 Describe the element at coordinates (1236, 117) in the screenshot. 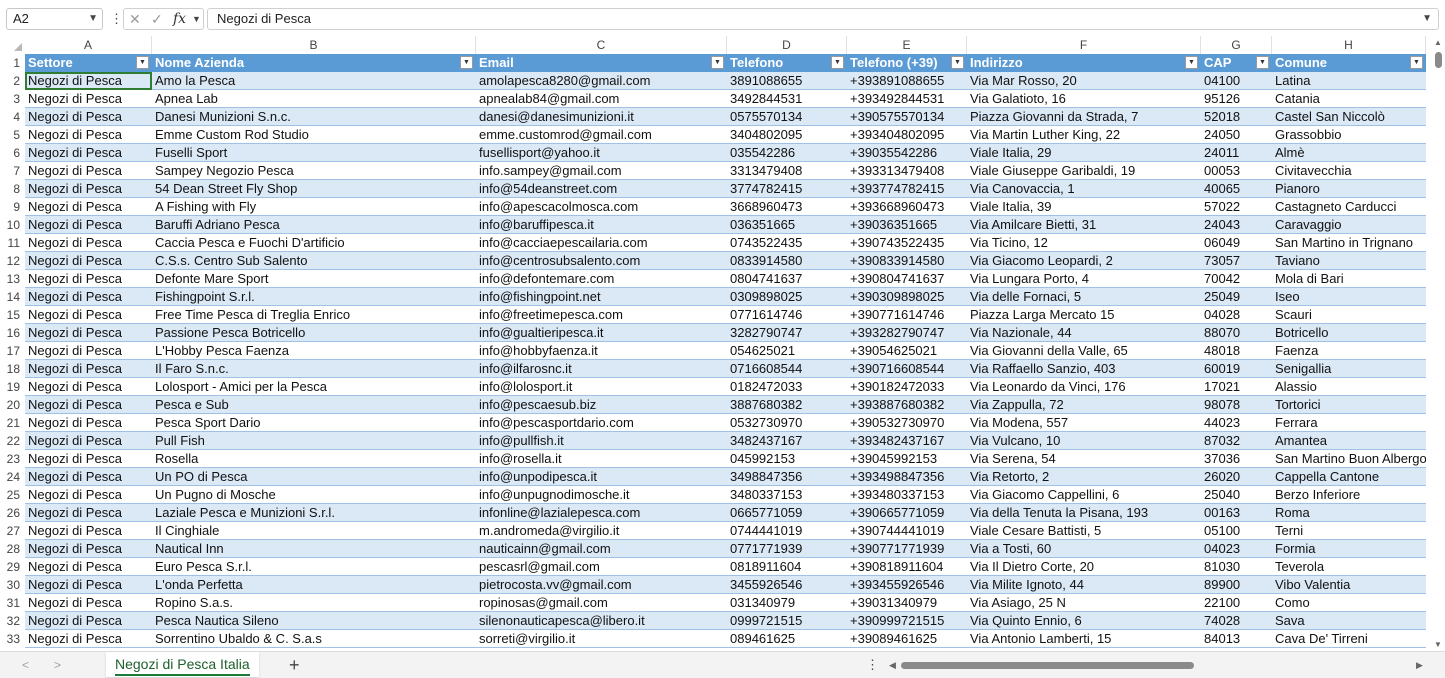

I see `cell: 52018` at that location.